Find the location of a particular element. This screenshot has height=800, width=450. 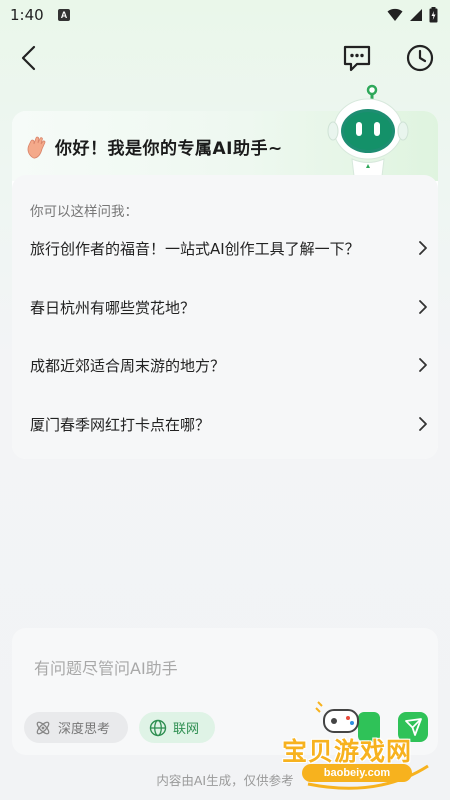

suggestion-item: 春日杭州有哪些赏花地？ is located at coordinates (225, 307).